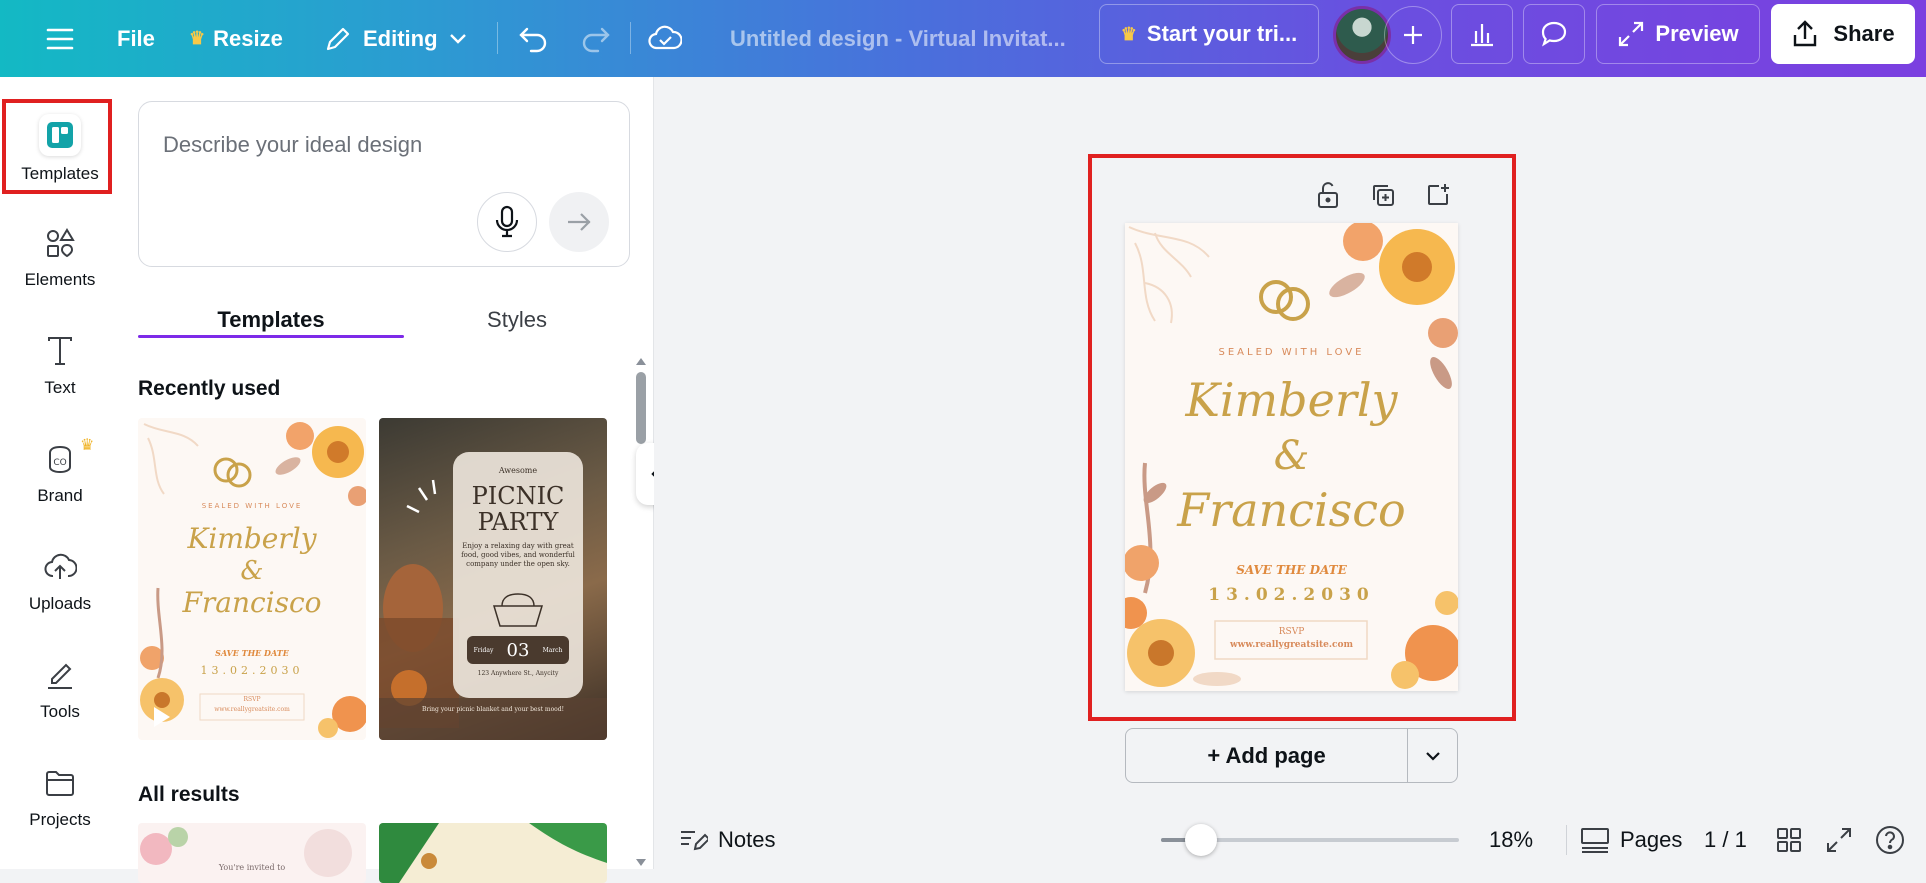 The image size is (1926, 883). I want to click on arrow-right-icon, so click(579, 222).